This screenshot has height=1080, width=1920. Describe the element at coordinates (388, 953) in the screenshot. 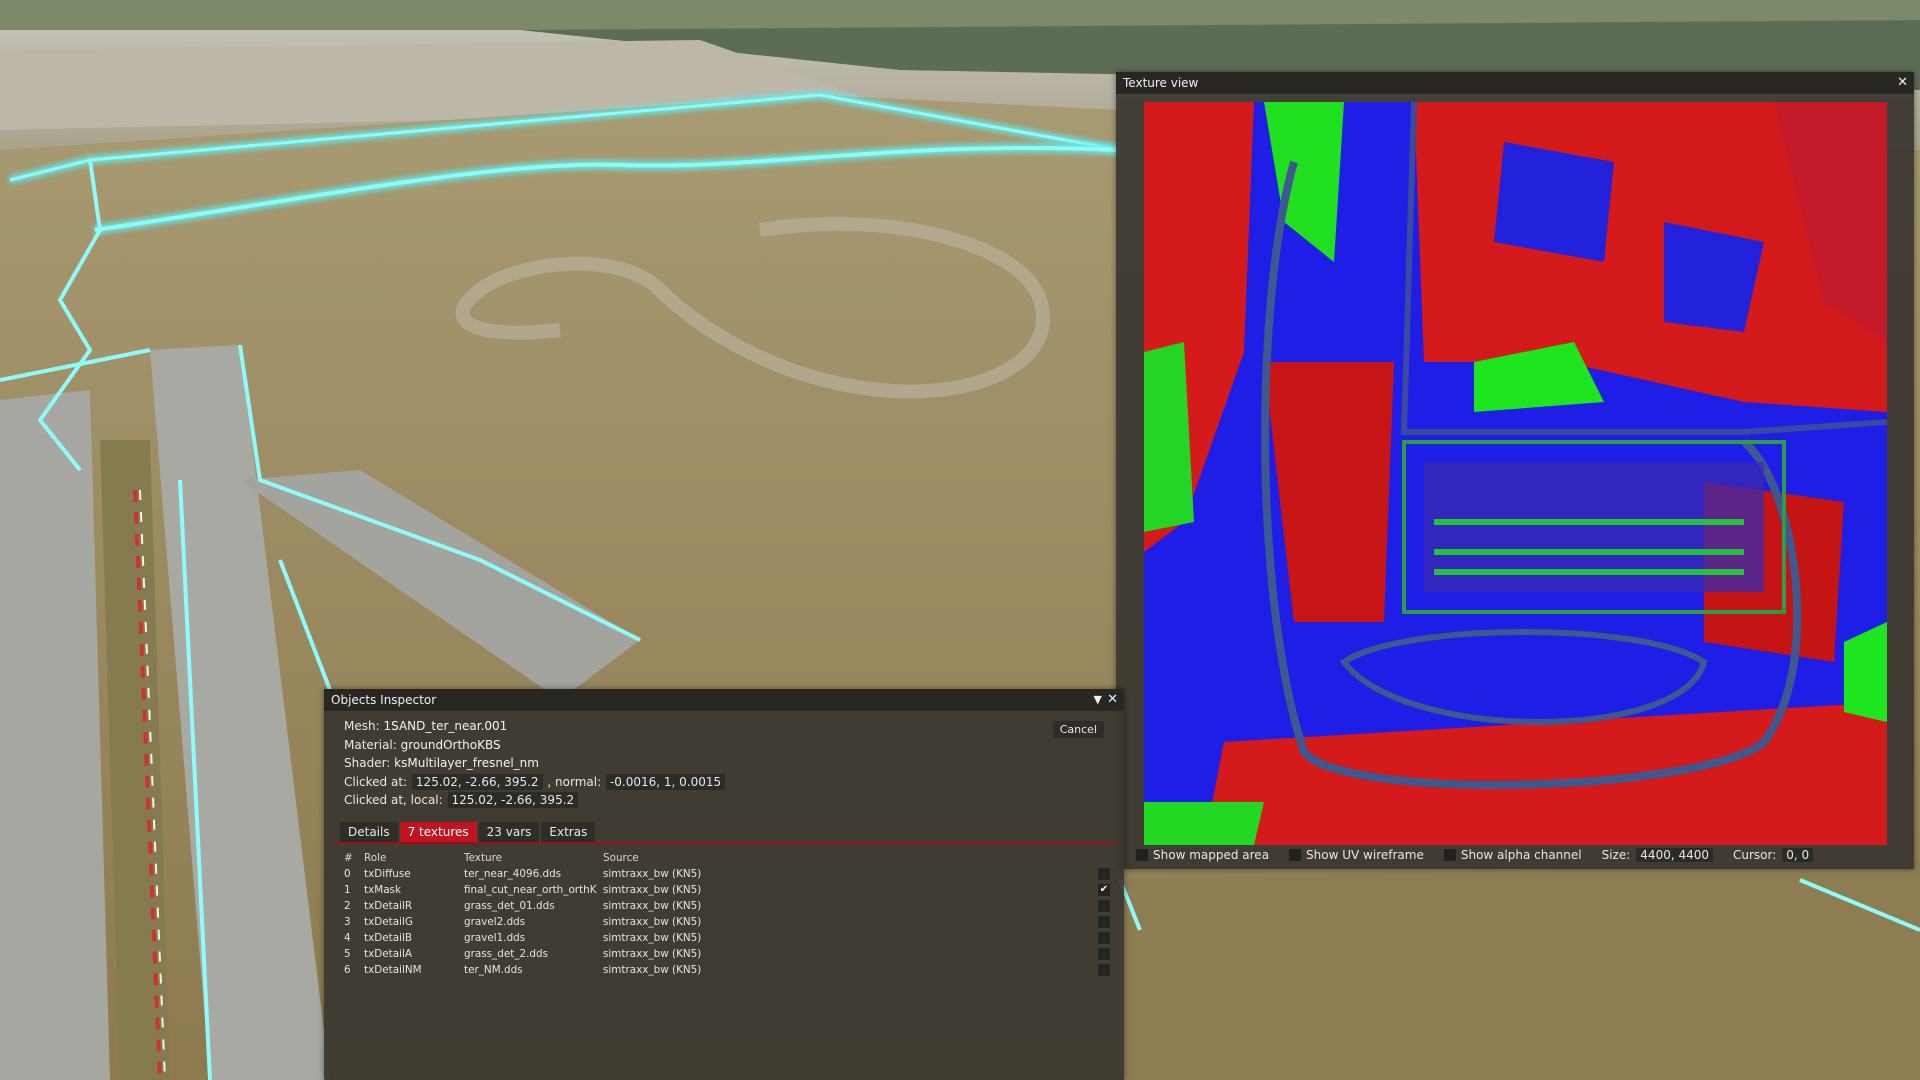

I see `cell-role: txDetailA` at that location.